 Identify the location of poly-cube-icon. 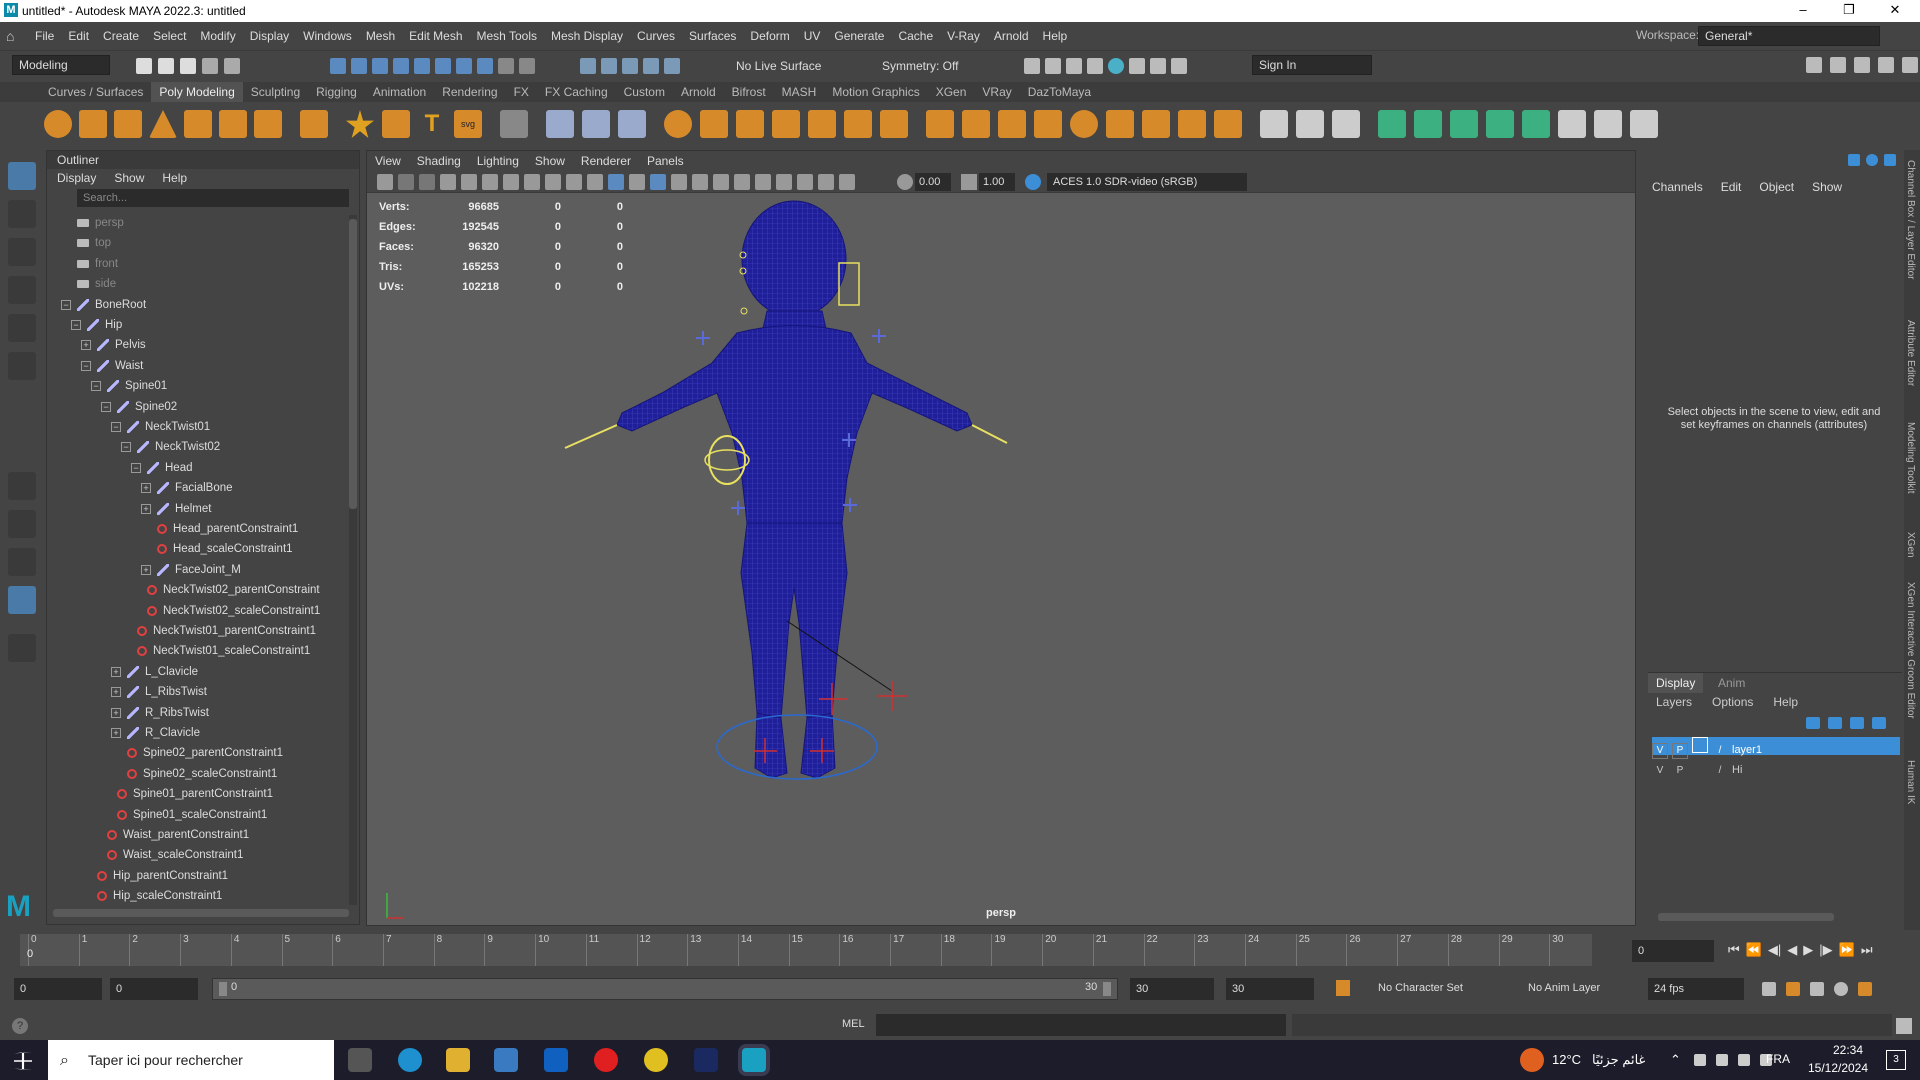
(93, 124).